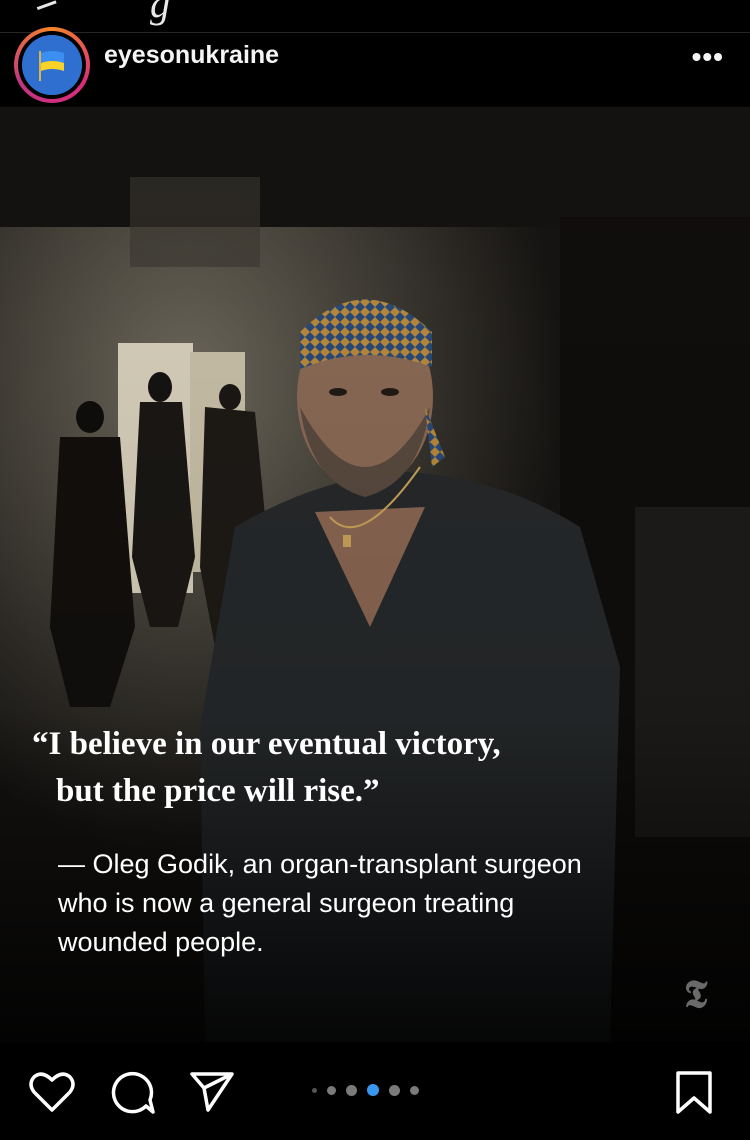  What do you see at coordinates (191, 55) in the screenshot?
I see `username: eyesonukraine` at bounding box center [191, 55].